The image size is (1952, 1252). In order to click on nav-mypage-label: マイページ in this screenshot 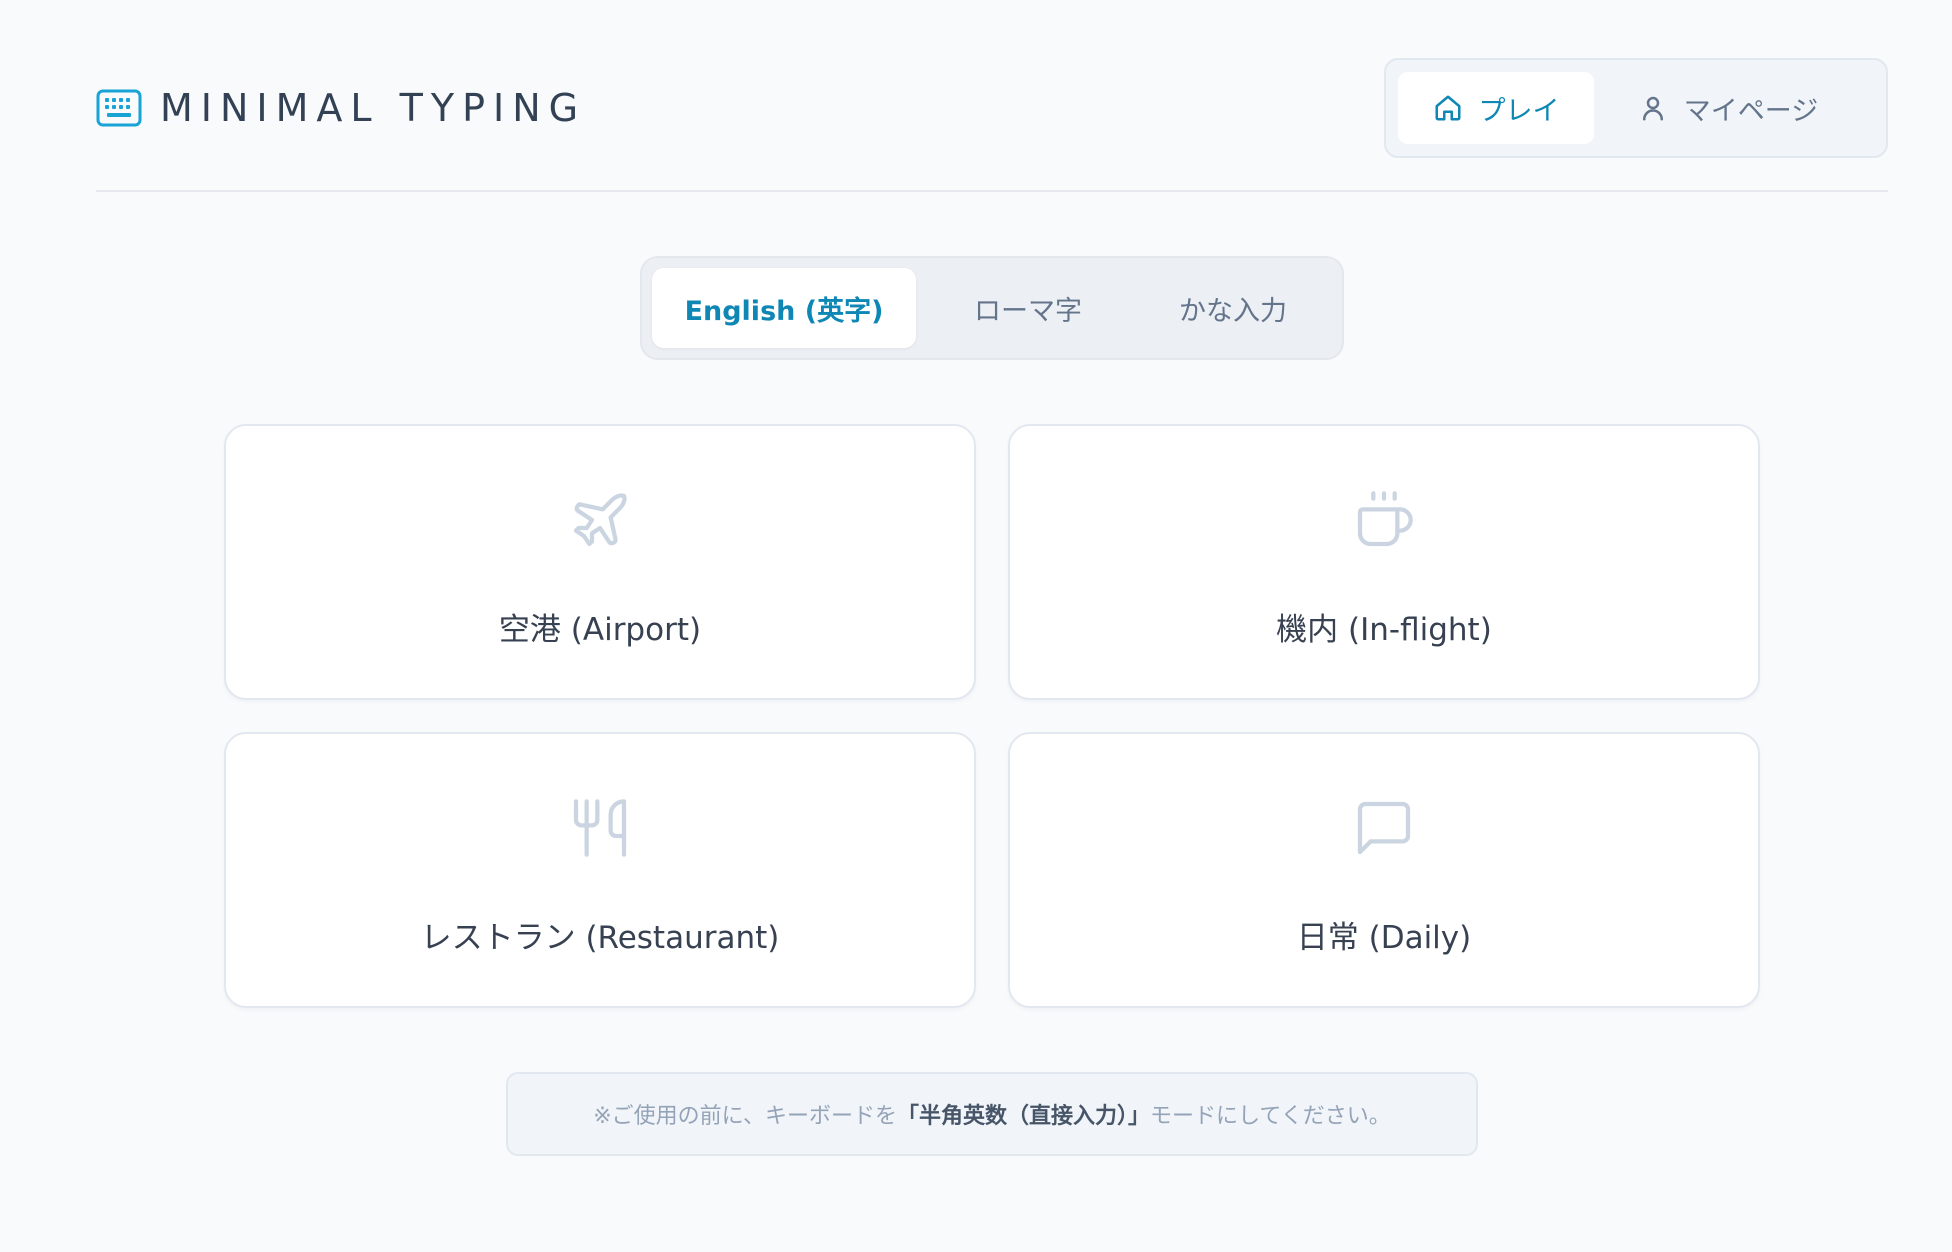, I will do `click(1751, 111)`.